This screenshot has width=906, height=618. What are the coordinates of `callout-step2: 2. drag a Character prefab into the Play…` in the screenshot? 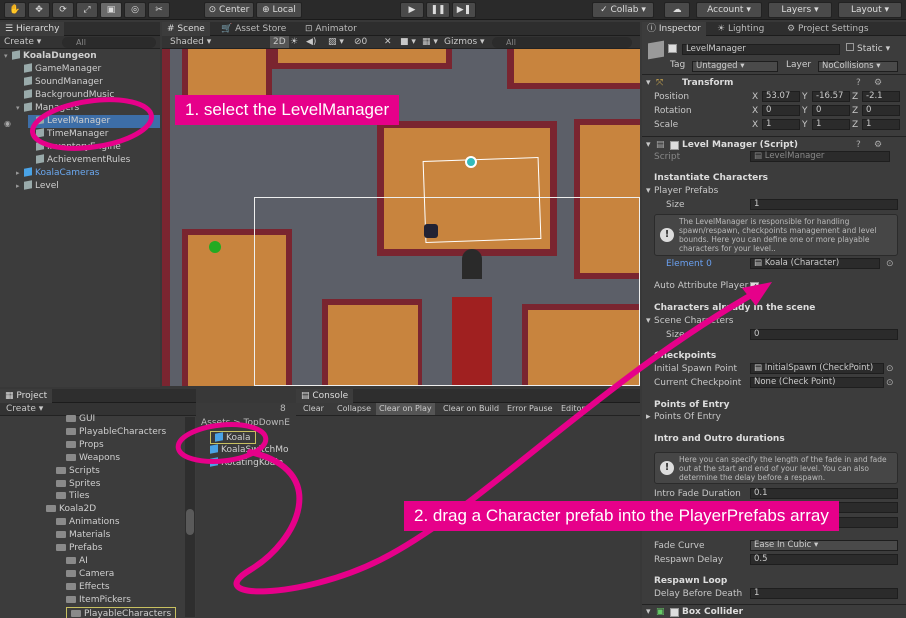 It's located at (621, 516).